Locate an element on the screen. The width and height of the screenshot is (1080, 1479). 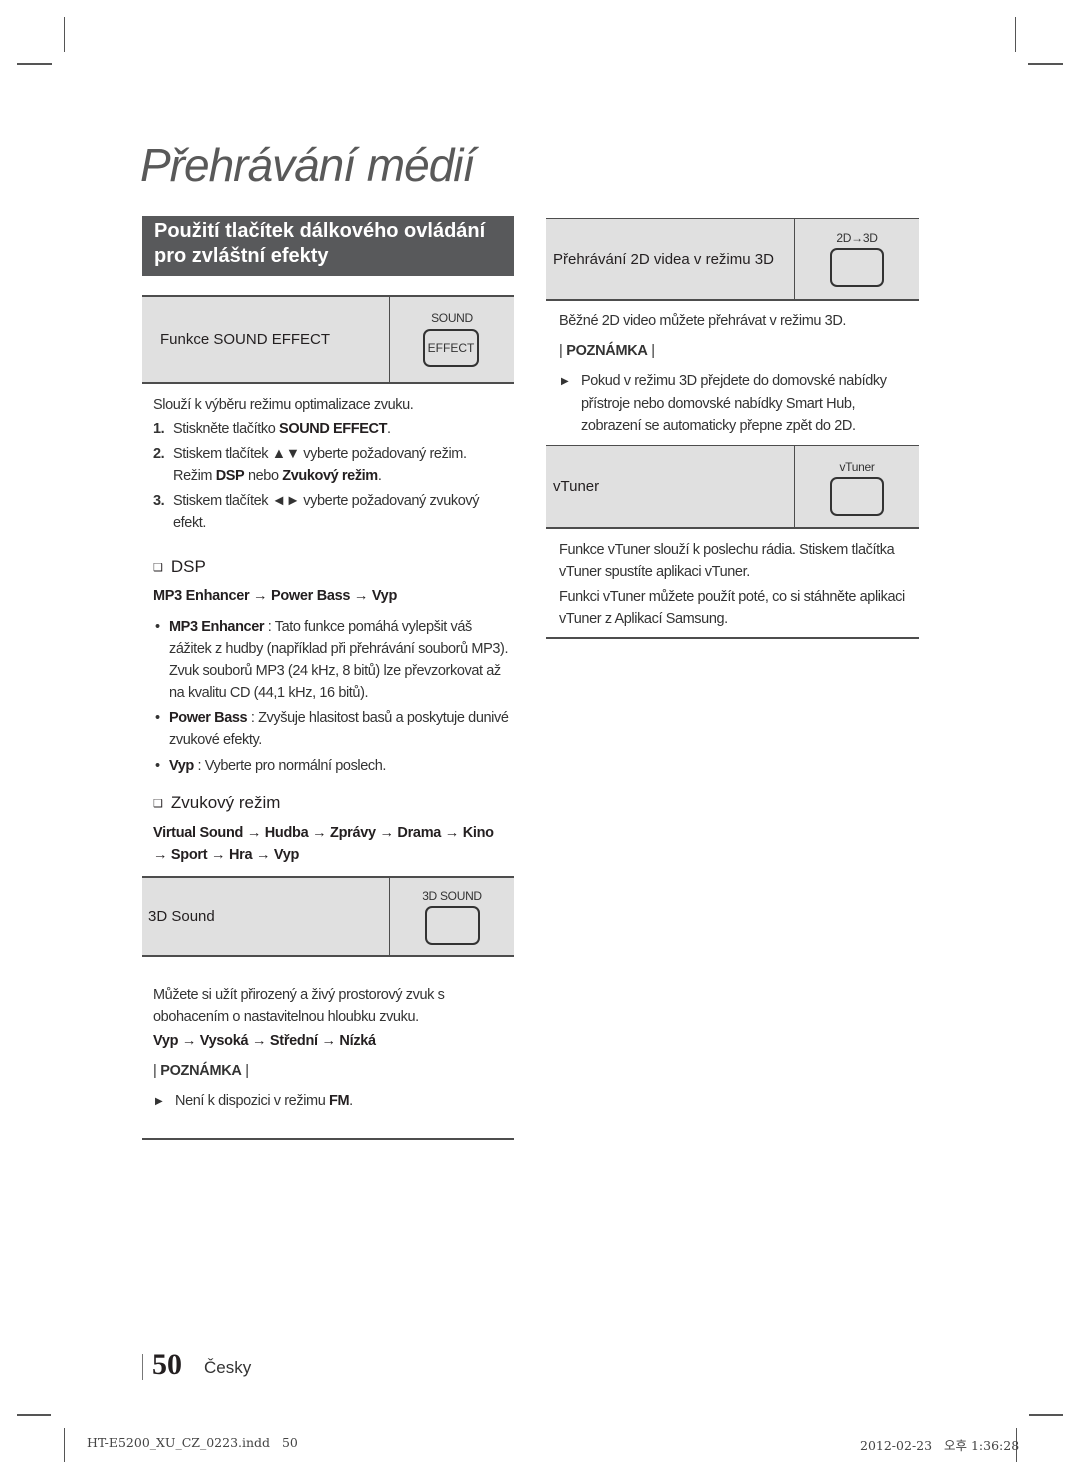
step-text: Režim is located at coordinates (194, 476).